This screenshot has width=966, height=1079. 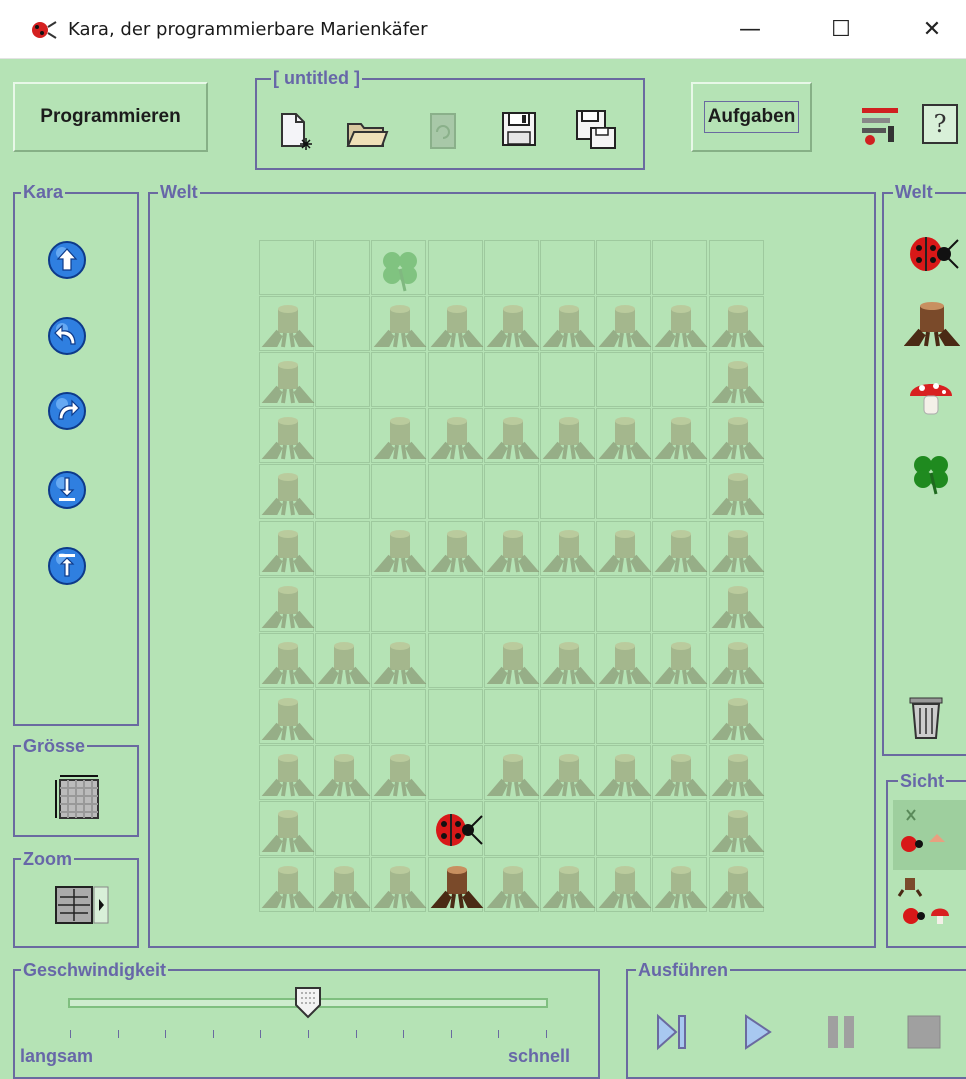 What do you see at coordinates (367, 133) in the screenshot?
I see `open-folder-icon` at bounding box center [367, 133].